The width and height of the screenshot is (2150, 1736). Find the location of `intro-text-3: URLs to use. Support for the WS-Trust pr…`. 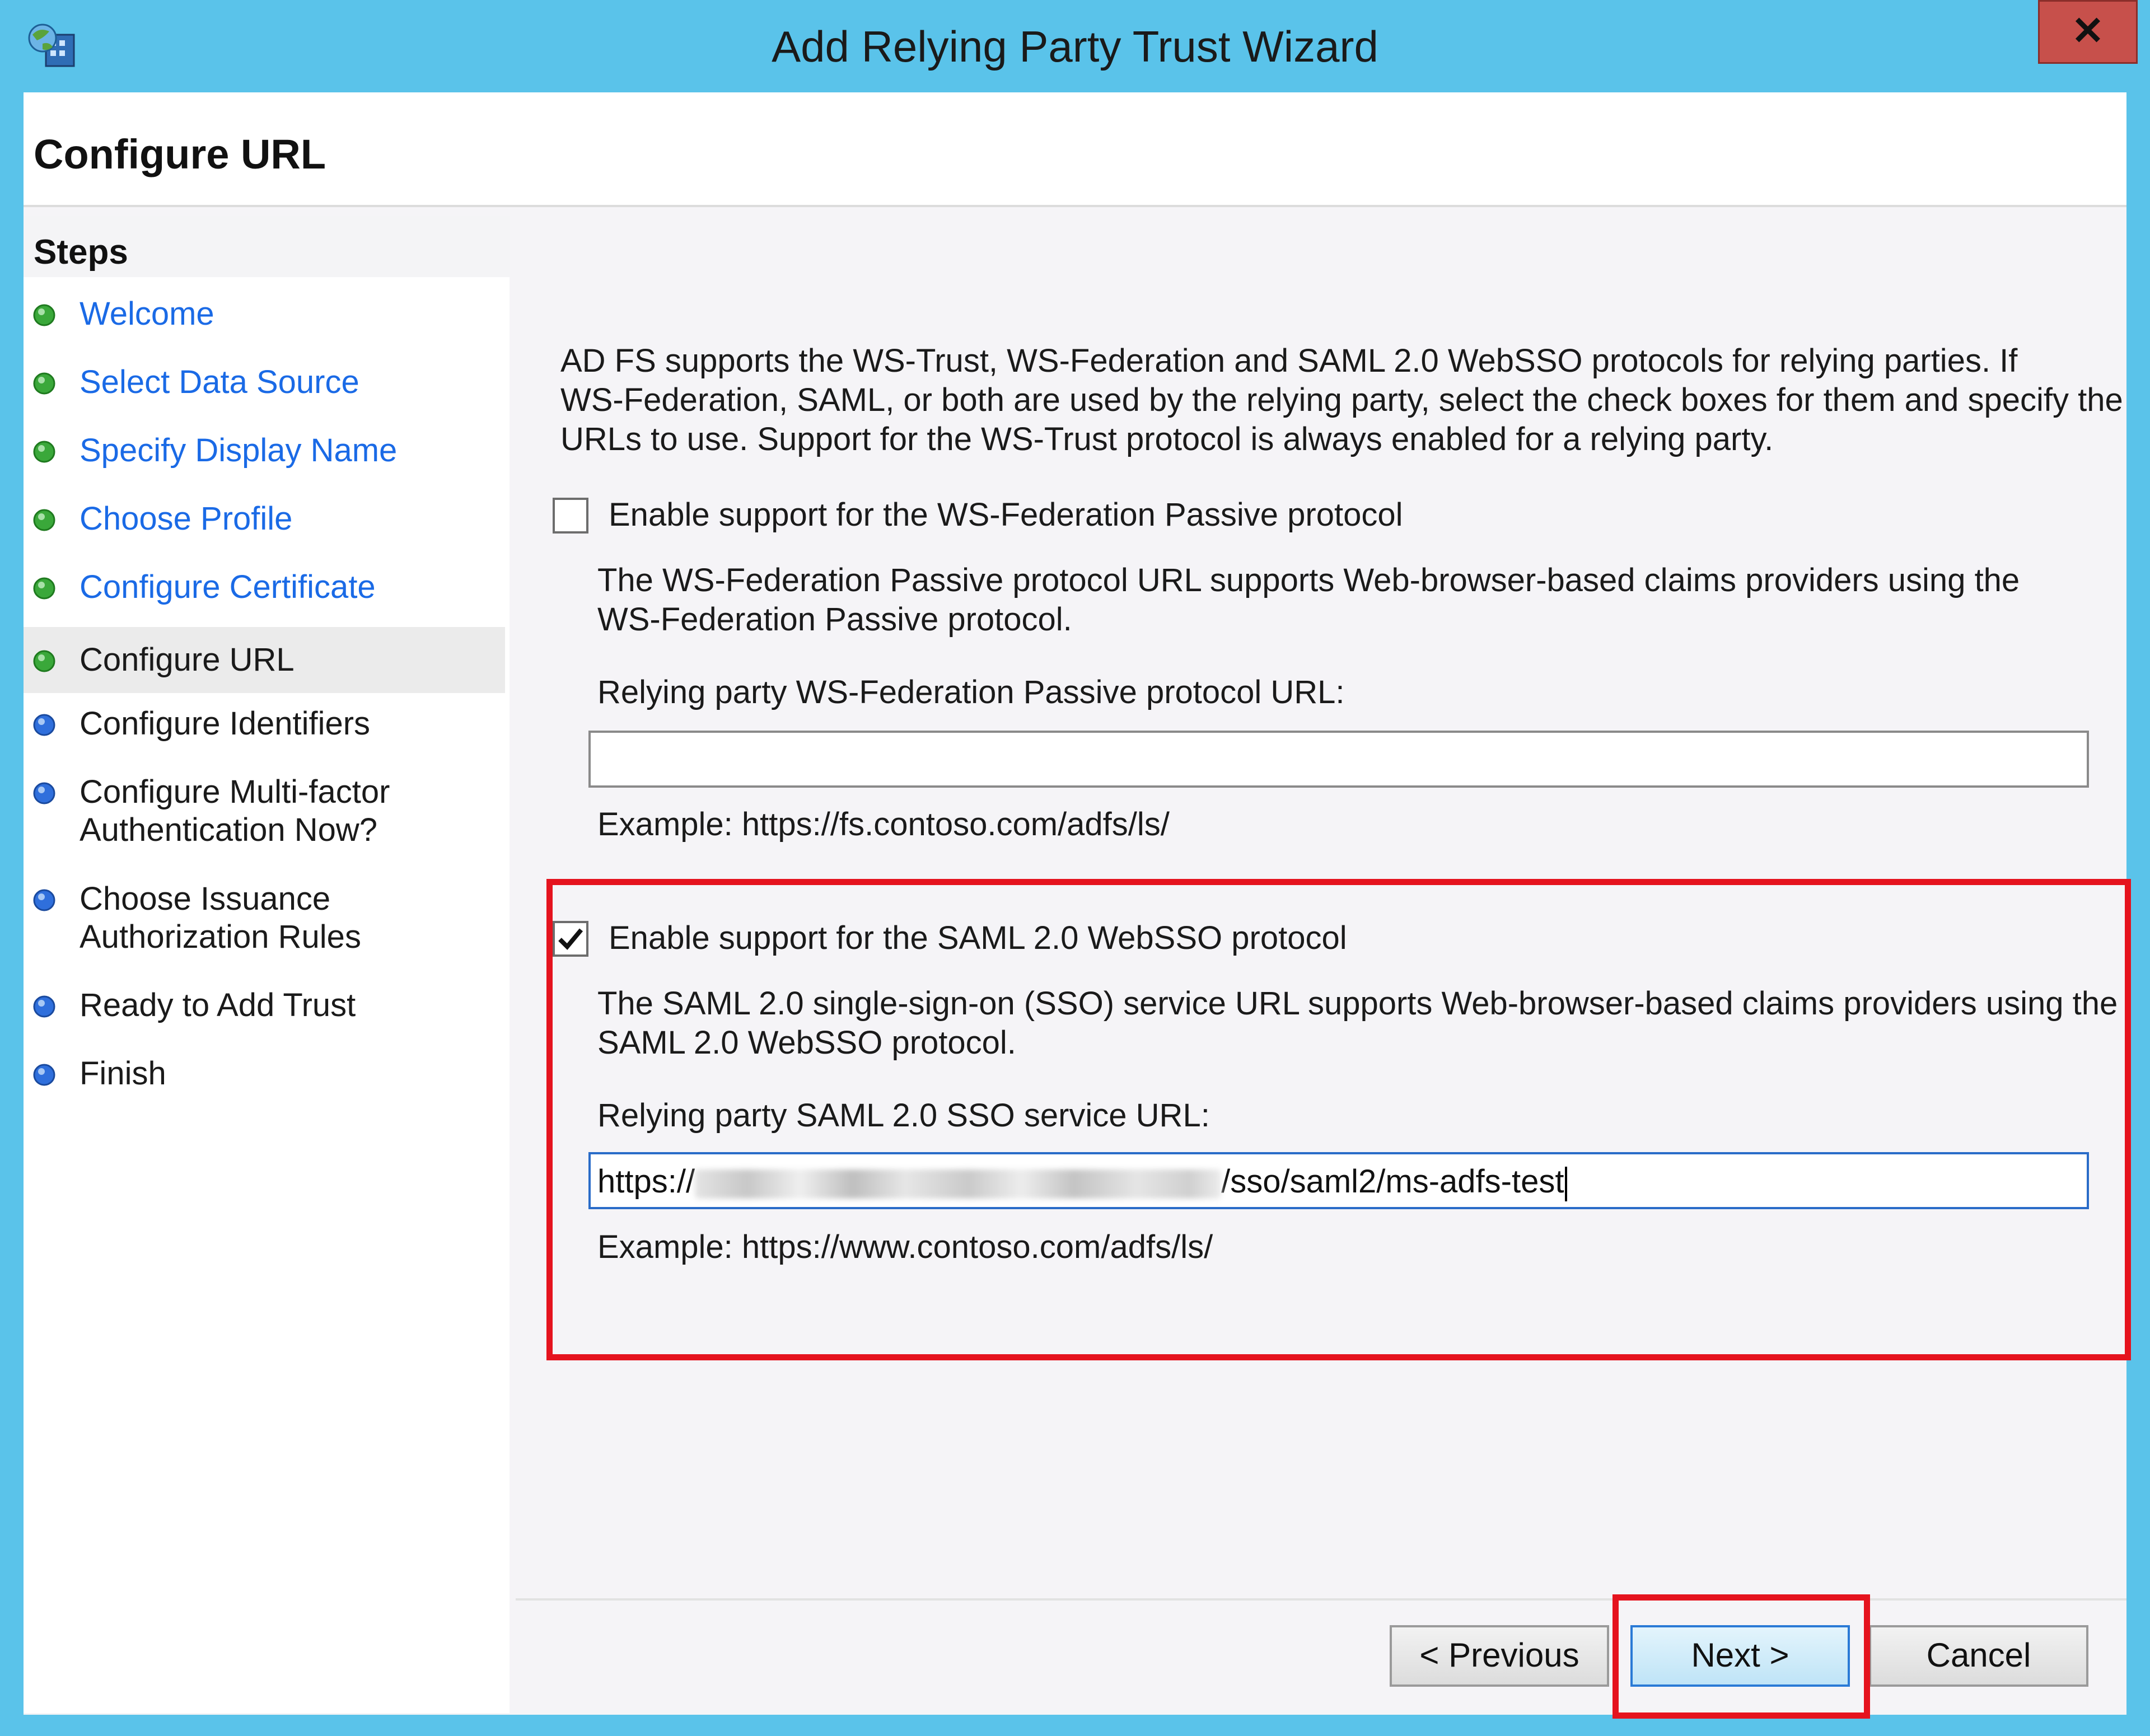

intro-text-3: URLs to use. Support for the WS-Trust pr… is located at coordinates (1167, 439).